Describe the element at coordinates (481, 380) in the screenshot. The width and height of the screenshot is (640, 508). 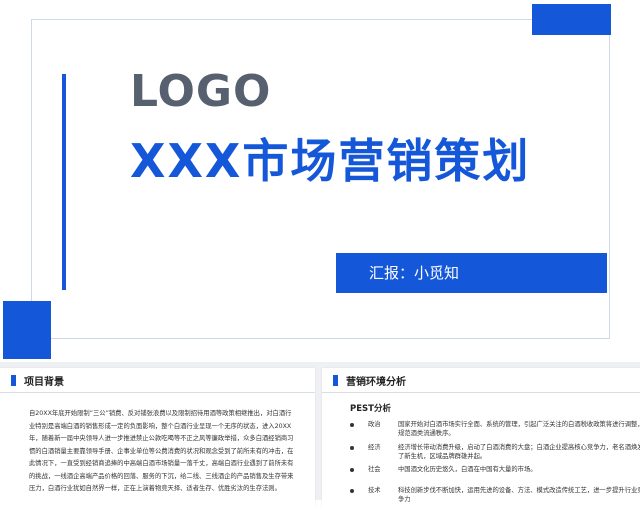
I see `panel-header: 营销环境分析` at that location.